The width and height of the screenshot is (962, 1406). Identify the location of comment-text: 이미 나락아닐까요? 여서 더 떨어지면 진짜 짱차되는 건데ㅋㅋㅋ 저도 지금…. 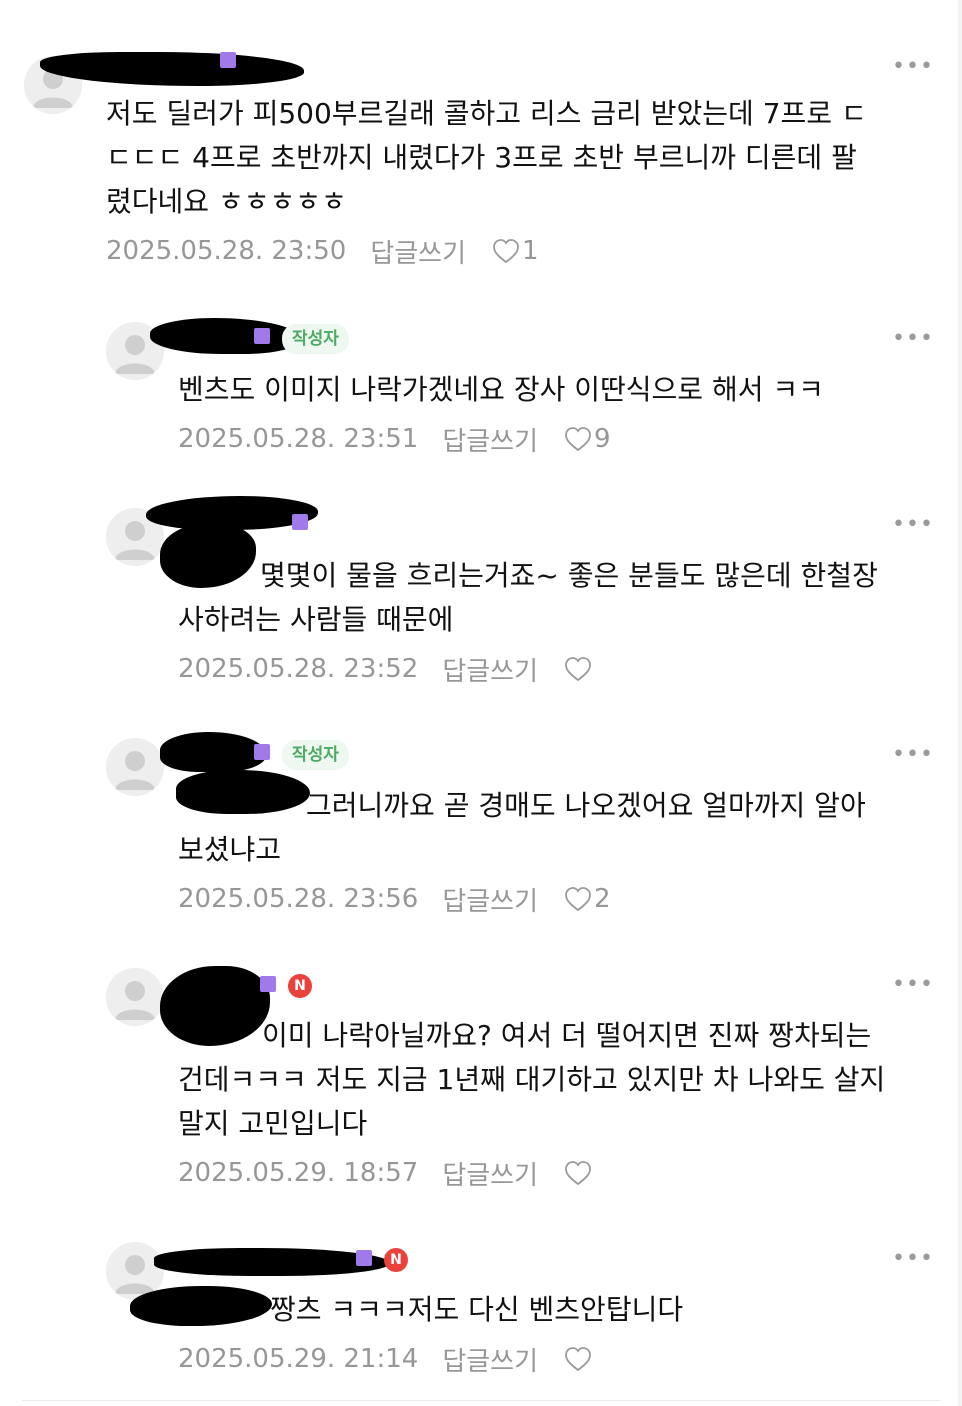
(532, 1079).